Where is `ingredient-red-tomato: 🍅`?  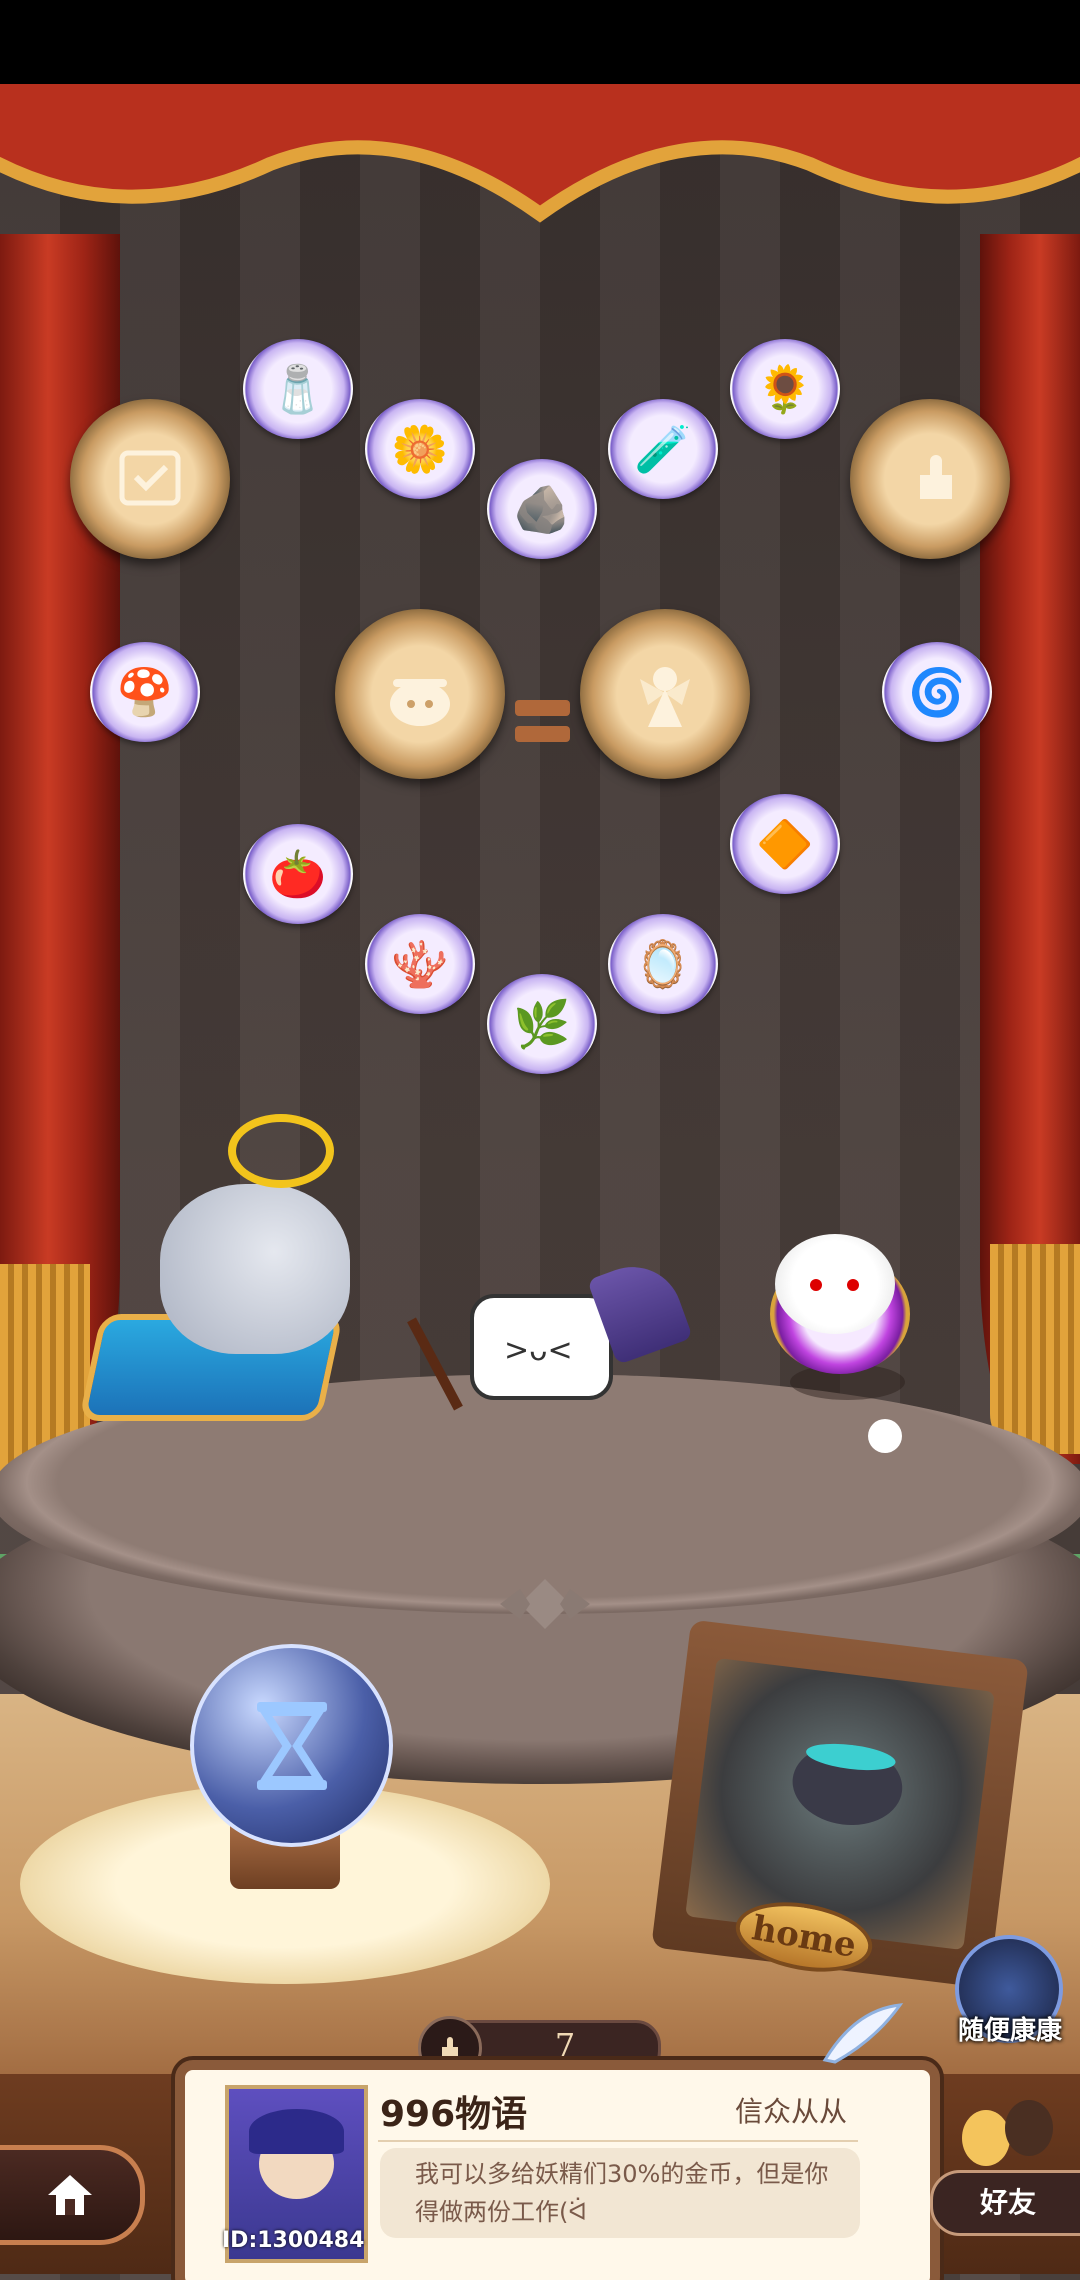 ingredient-red-tomato: 🍅 is located at coordinates (298, 874).